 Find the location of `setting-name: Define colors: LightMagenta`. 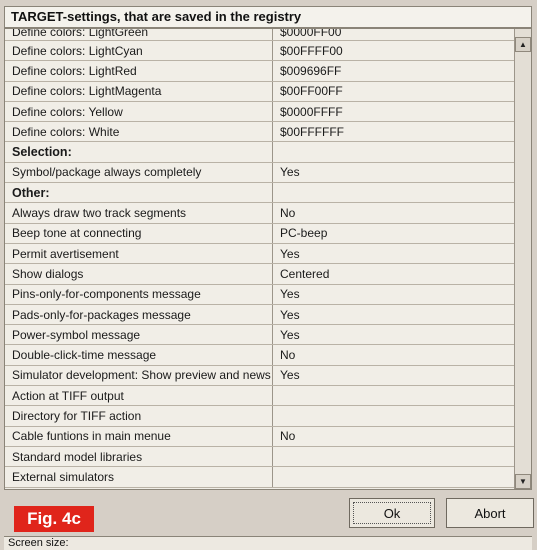

setting-name: Define colors: LightMagenta is located at coordinates (139, 91).